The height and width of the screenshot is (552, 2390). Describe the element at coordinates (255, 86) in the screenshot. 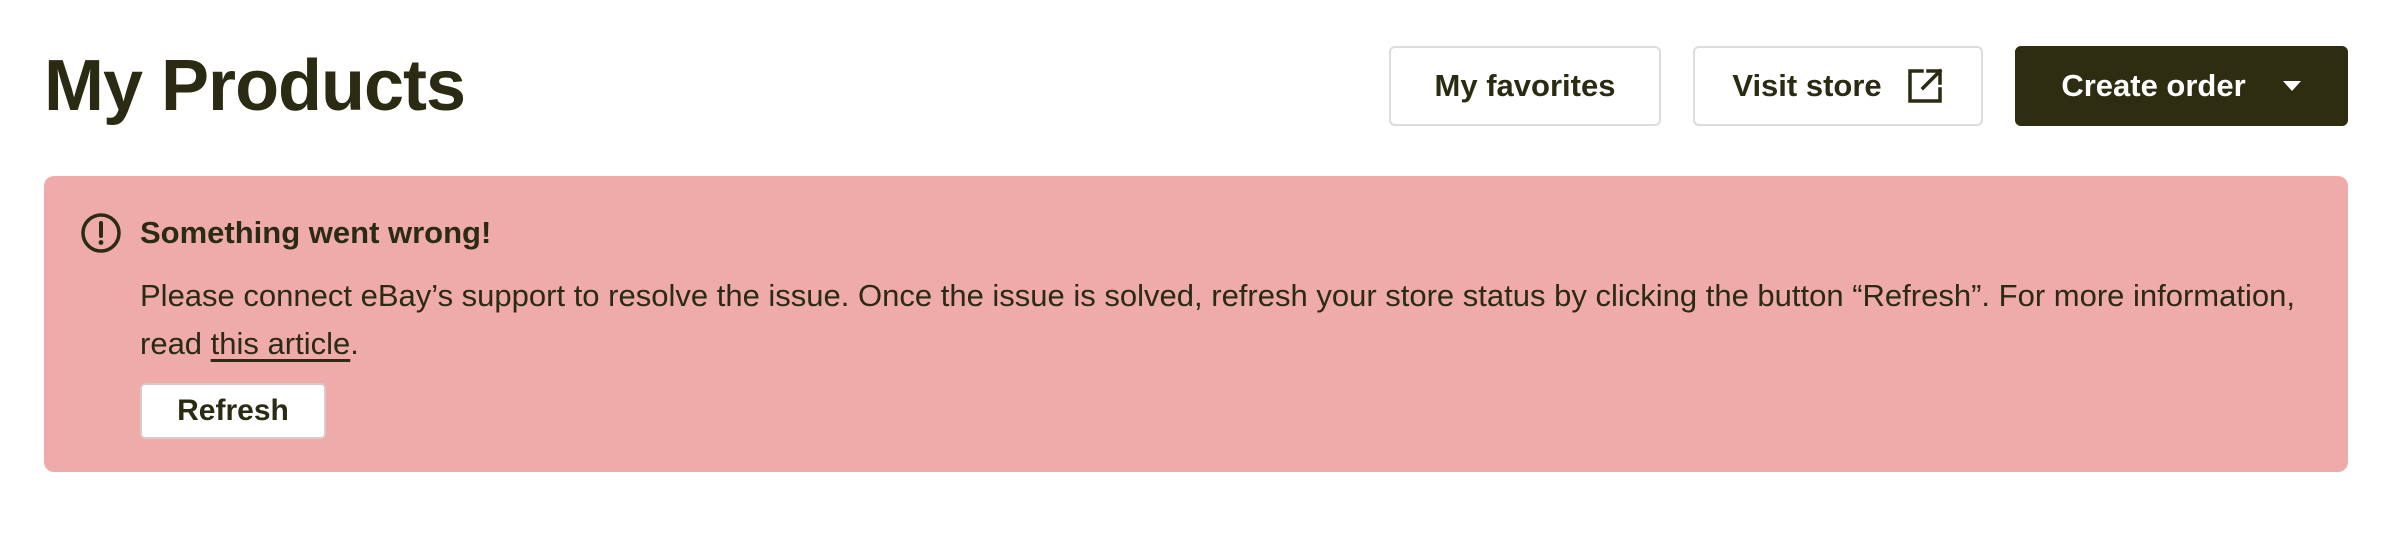

I see `page-title: My Products` at that location.